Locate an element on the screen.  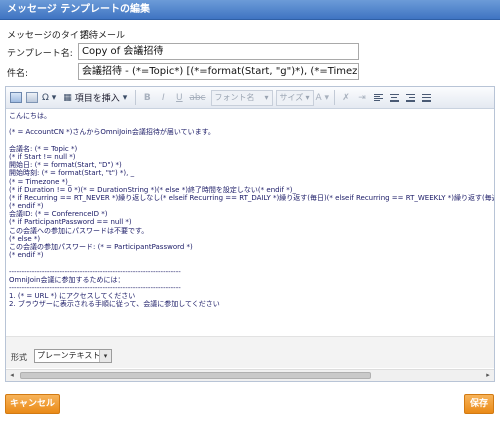
insert-item-icon: ▦ is located at coordinates (67, 97).